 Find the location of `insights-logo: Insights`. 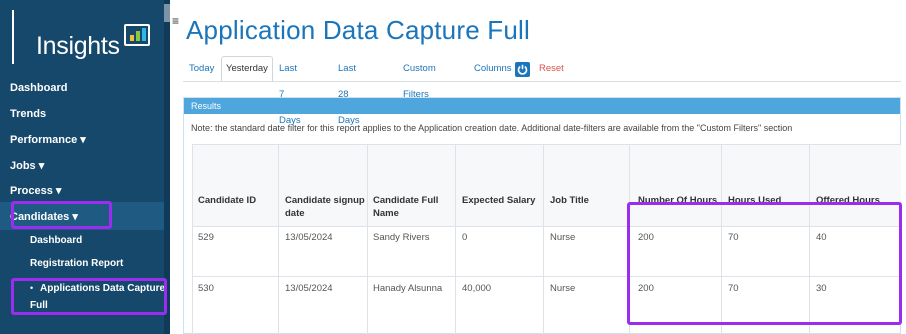

insights-logo: Insights is located at coordinates (86, 37).